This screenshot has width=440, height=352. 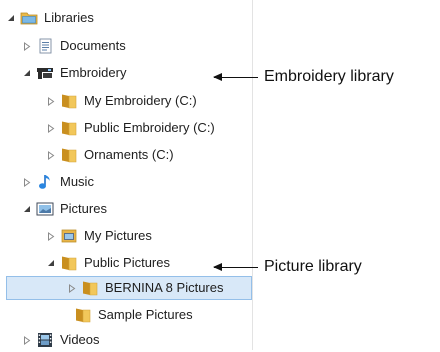 What do you see at coordinates (329, 76) in the screenshot?
I see `callout-label: Embroidery library` at bounding box center [329, 76].